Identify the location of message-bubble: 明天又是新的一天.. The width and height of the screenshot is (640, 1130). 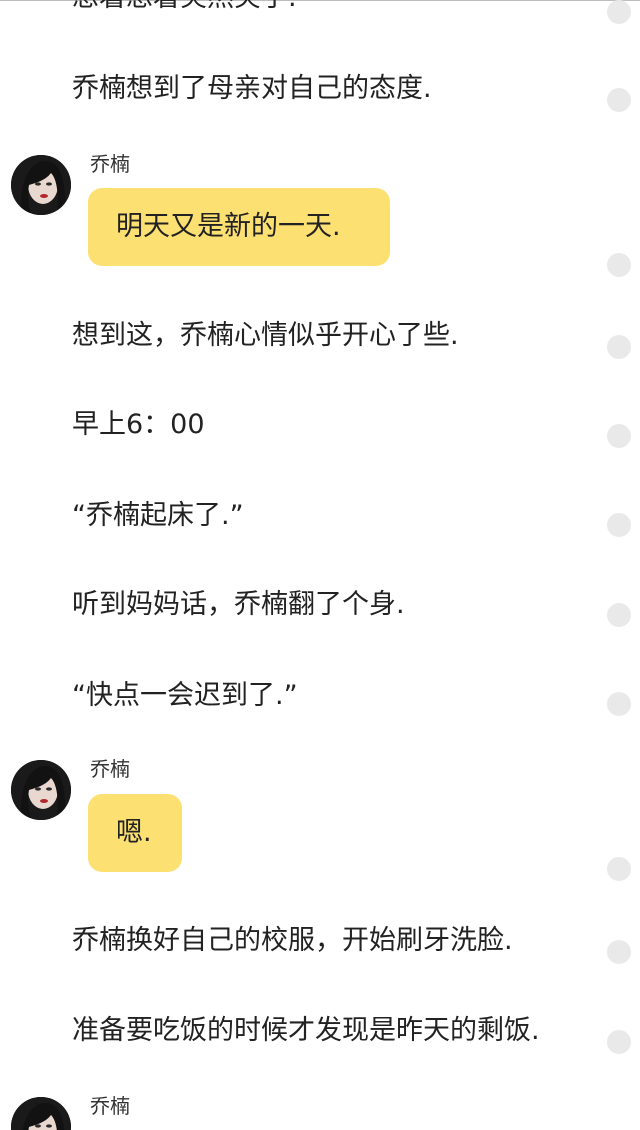
(239, 227).